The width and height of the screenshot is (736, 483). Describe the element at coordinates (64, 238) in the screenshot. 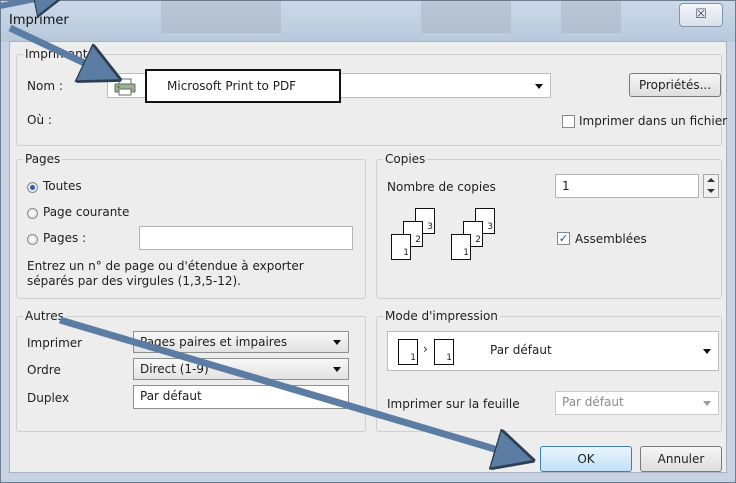

I see `pages-range-label: Pages :` at that location.